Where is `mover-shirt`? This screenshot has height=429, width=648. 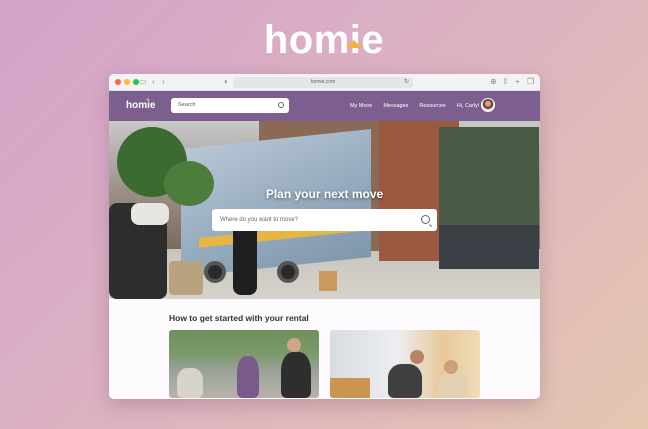 mover-shirt is located at coordinates (150, 214).